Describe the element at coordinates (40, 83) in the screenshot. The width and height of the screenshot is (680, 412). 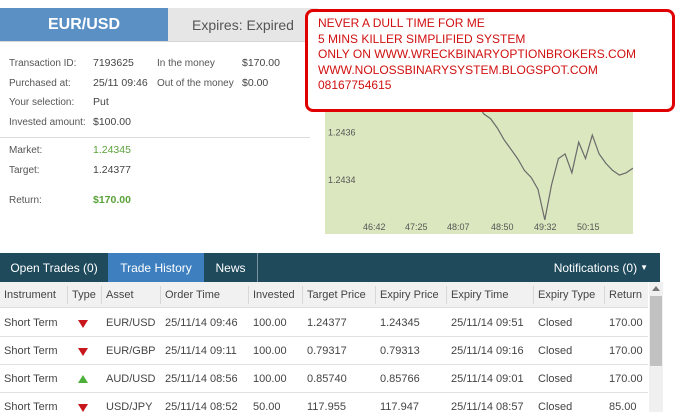
I see `purchased-label: Purchased at:` at that location.